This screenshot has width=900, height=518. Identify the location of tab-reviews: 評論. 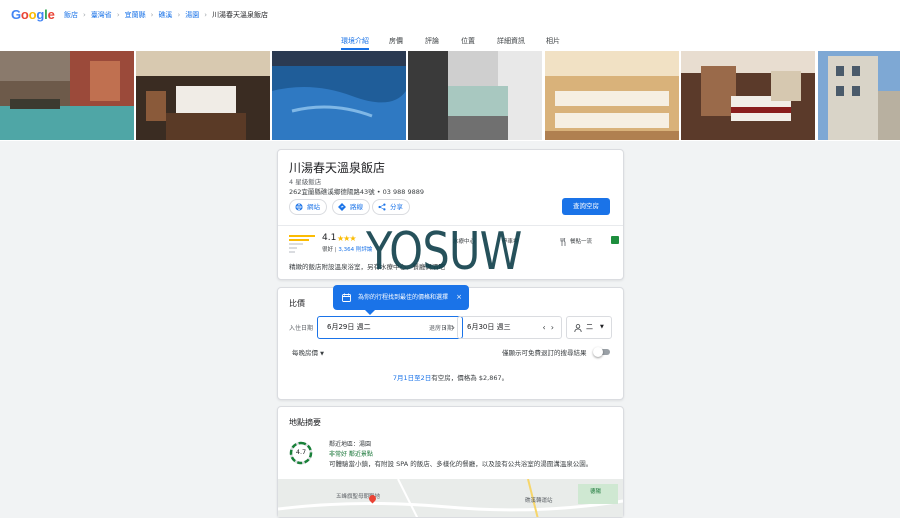
(432, 41).